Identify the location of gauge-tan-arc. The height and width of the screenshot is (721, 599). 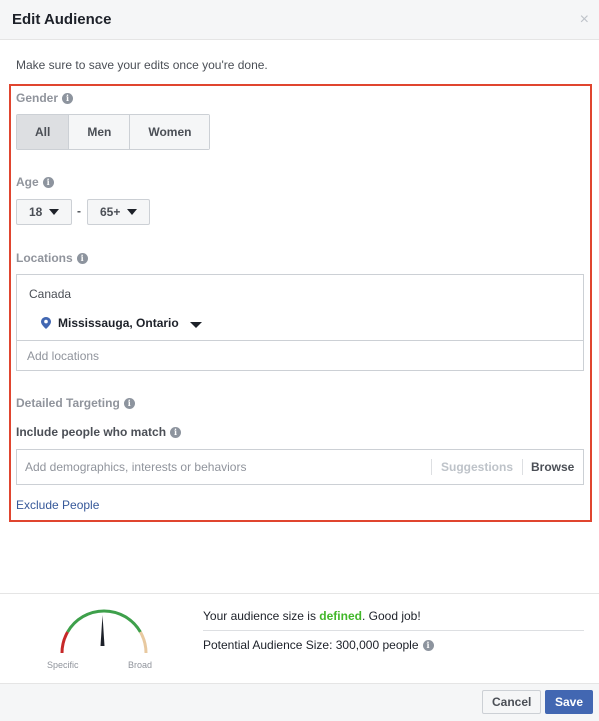
(143, 642).